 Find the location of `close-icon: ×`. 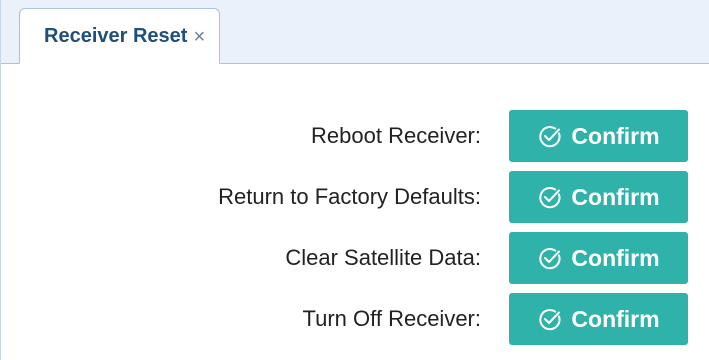

close-icon: × is located at coordinates (199, 37).